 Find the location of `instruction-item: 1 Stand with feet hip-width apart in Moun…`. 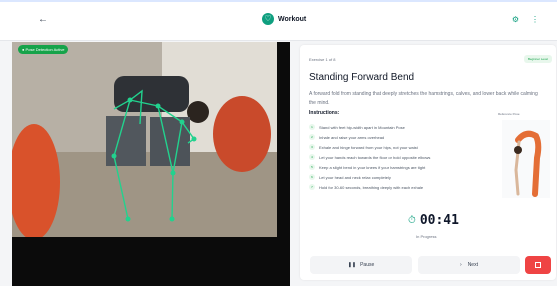

instruction-item: 1 Stand with feet hip-width apart in Moun… is located at coordinates (369, 127).